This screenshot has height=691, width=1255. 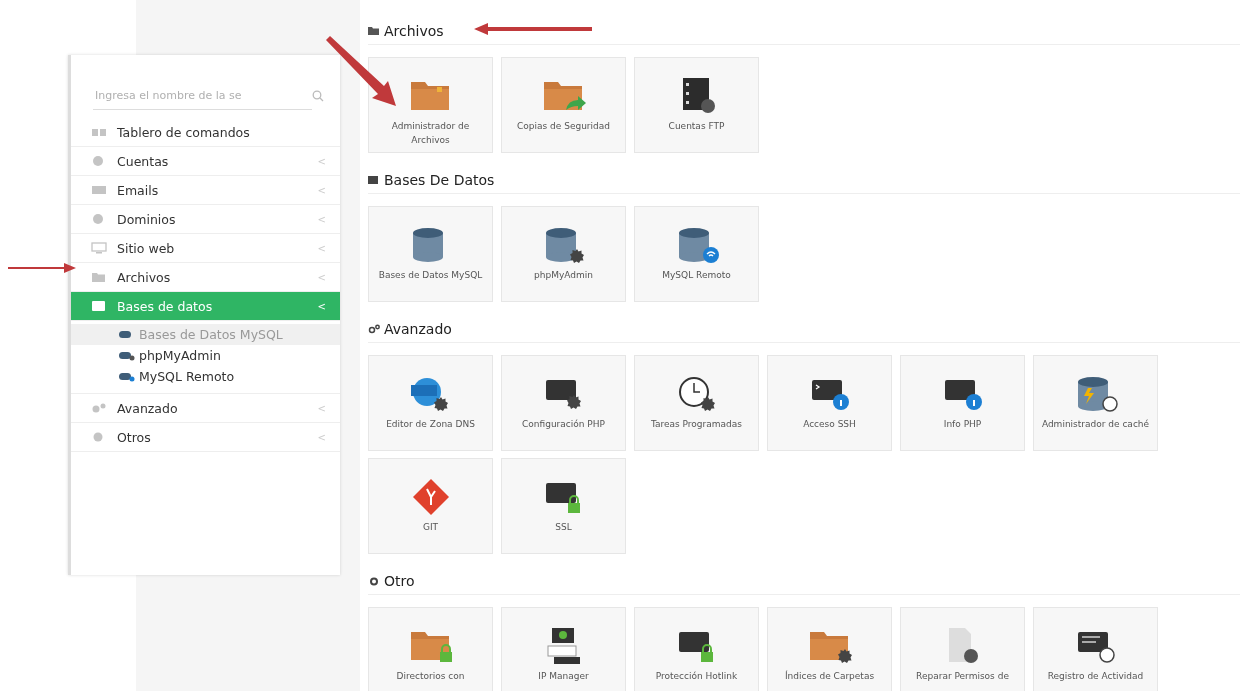 What do you see at coordinates (430, 649) in the screenshot?
I see `tool-tile: Directorios con` at bounding box center [430, 649].